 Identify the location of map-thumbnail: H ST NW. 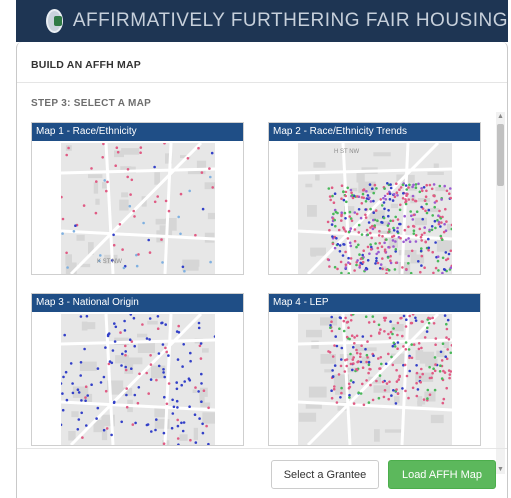
(374, 208).